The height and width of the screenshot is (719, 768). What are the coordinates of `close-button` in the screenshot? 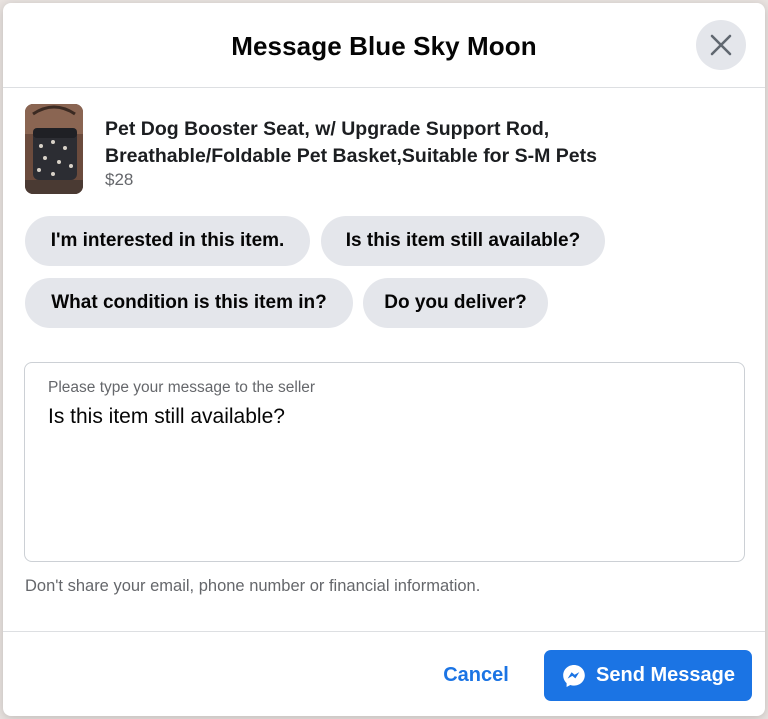 It's located at (721, 45).